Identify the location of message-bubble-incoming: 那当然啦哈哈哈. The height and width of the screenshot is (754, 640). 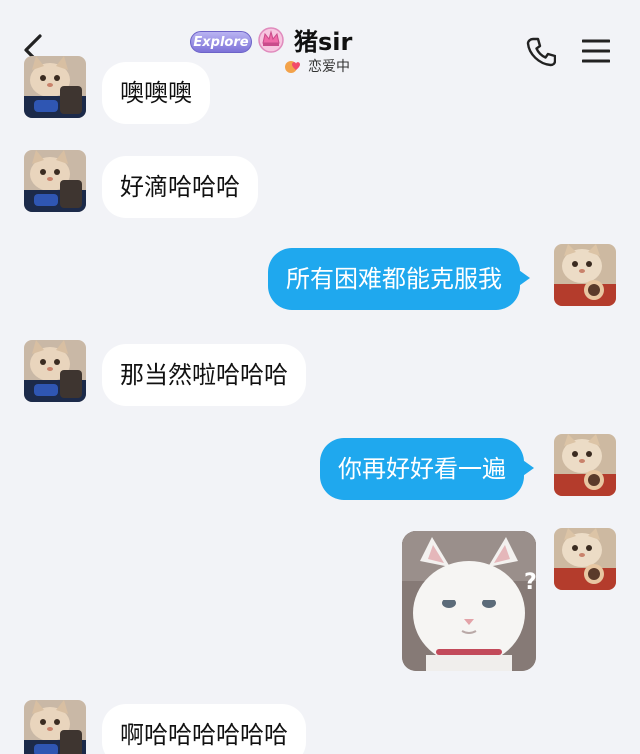
(204, 375).